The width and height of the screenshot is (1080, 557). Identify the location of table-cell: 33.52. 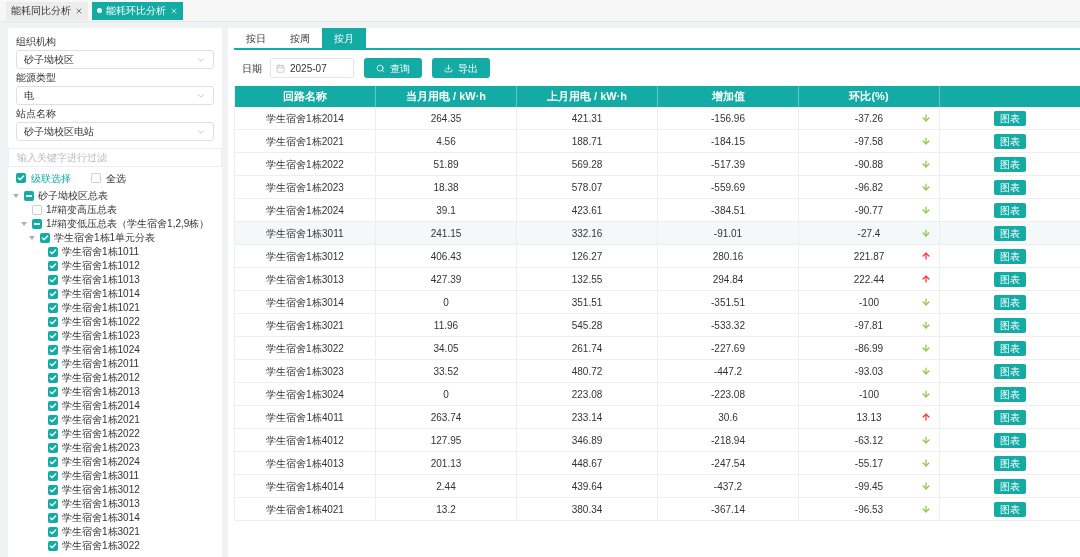
(446, 371).